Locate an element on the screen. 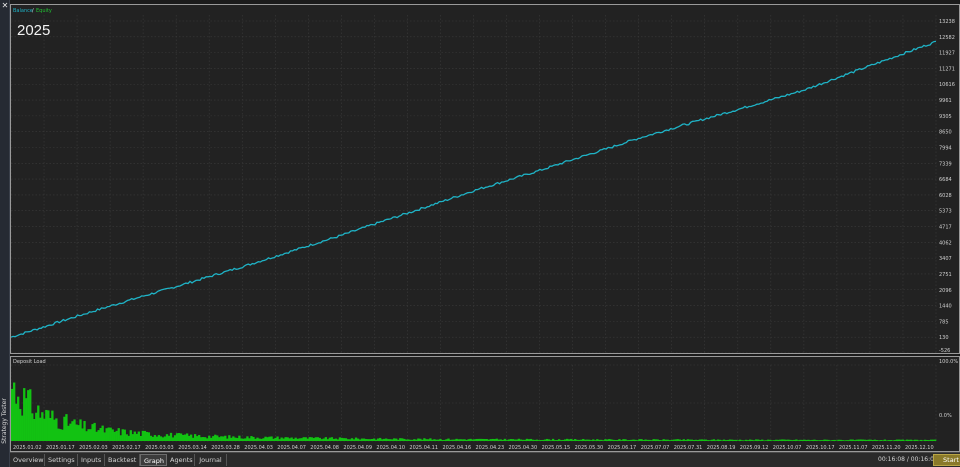  tab-agents: Agents is located at coordinates (181, 460).